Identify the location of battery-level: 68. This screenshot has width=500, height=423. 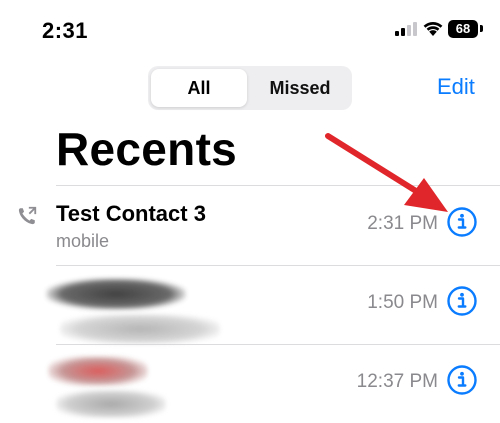
(463, 28).